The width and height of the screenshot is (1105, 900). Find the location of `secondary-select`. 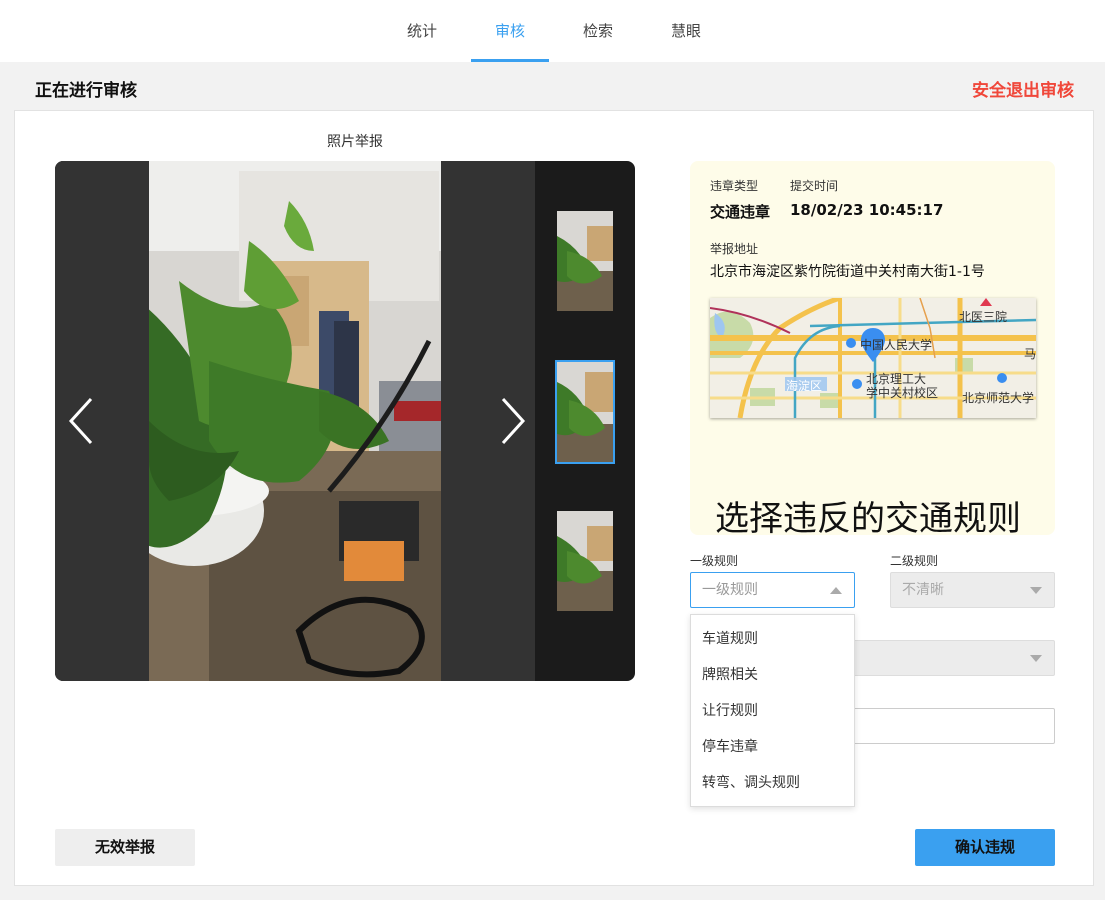

secondary-select is located at coordinates (954, 658).